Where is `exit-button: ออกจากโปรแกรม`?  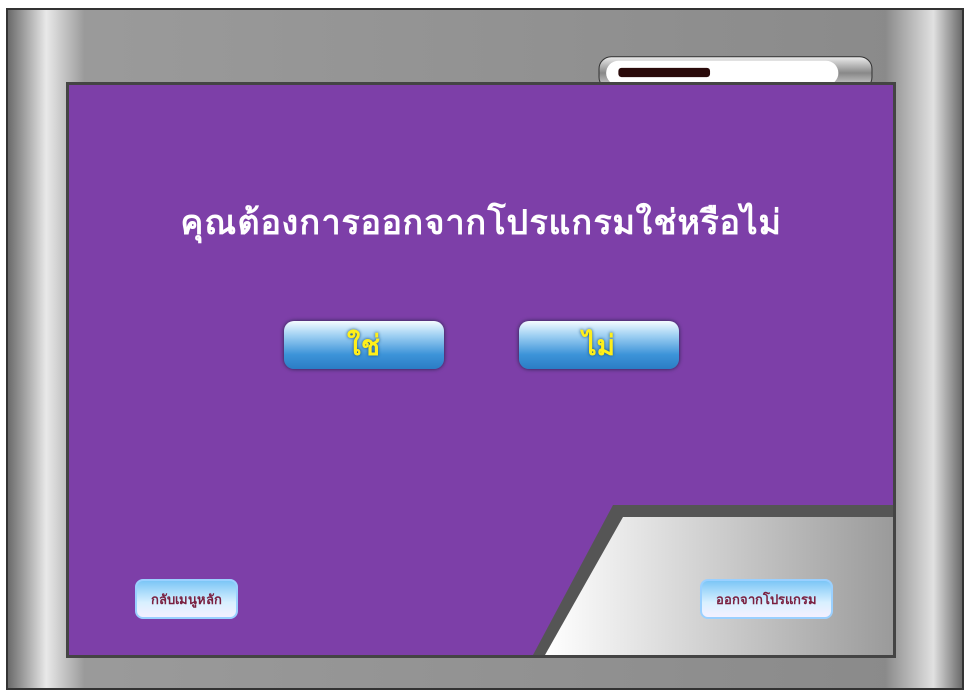
exit-button: ออกจากโปรแกรม is located at coordinates (766, 599).